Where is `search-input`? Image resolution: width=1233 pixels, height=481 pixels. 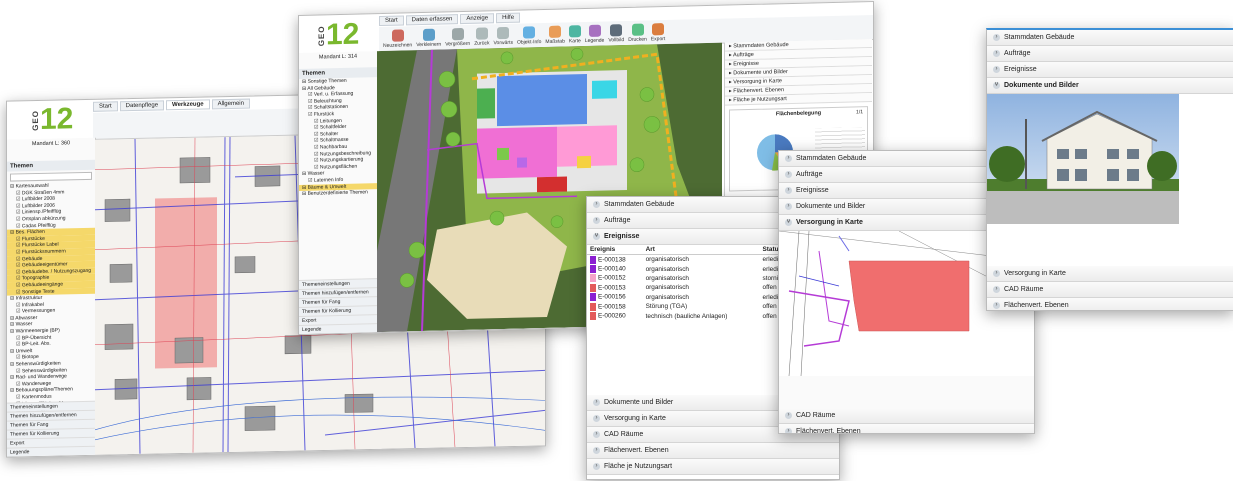
search-input is located at coordinates (51, 176).